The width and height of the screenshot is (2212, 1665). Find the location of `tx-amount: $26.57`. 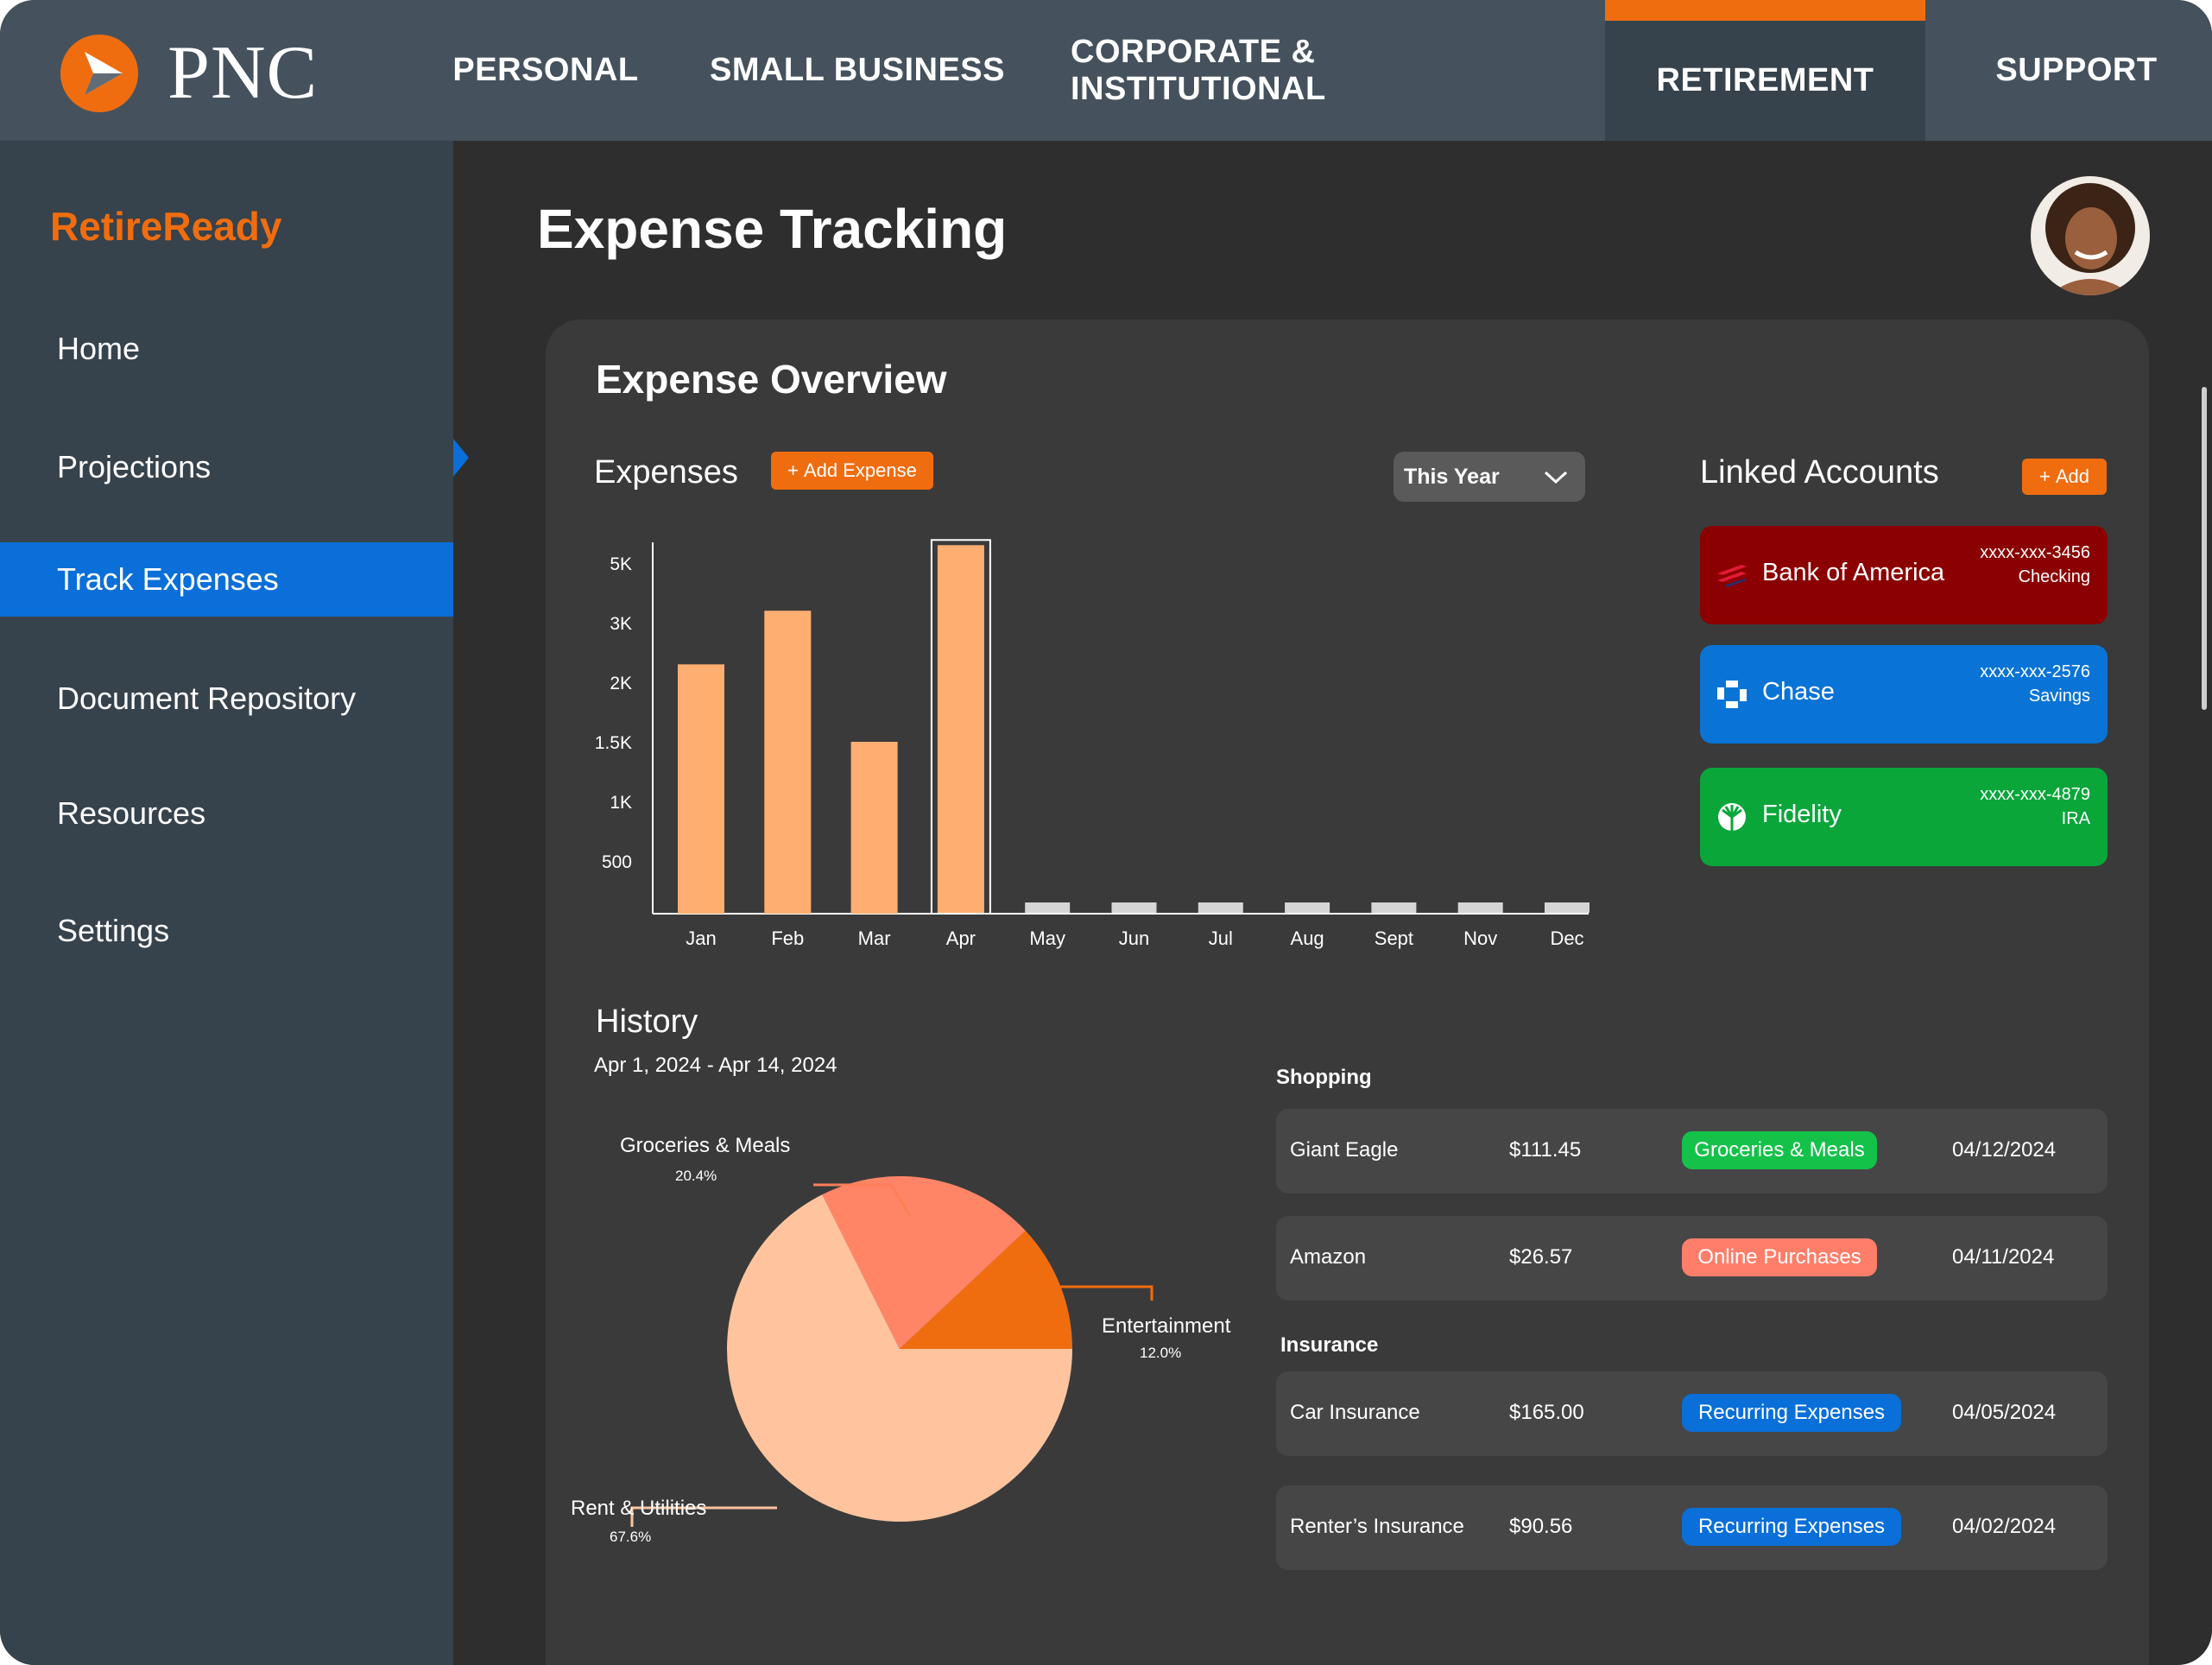

tx-amount: $26.57 is located at coordinates (1541, 1257).